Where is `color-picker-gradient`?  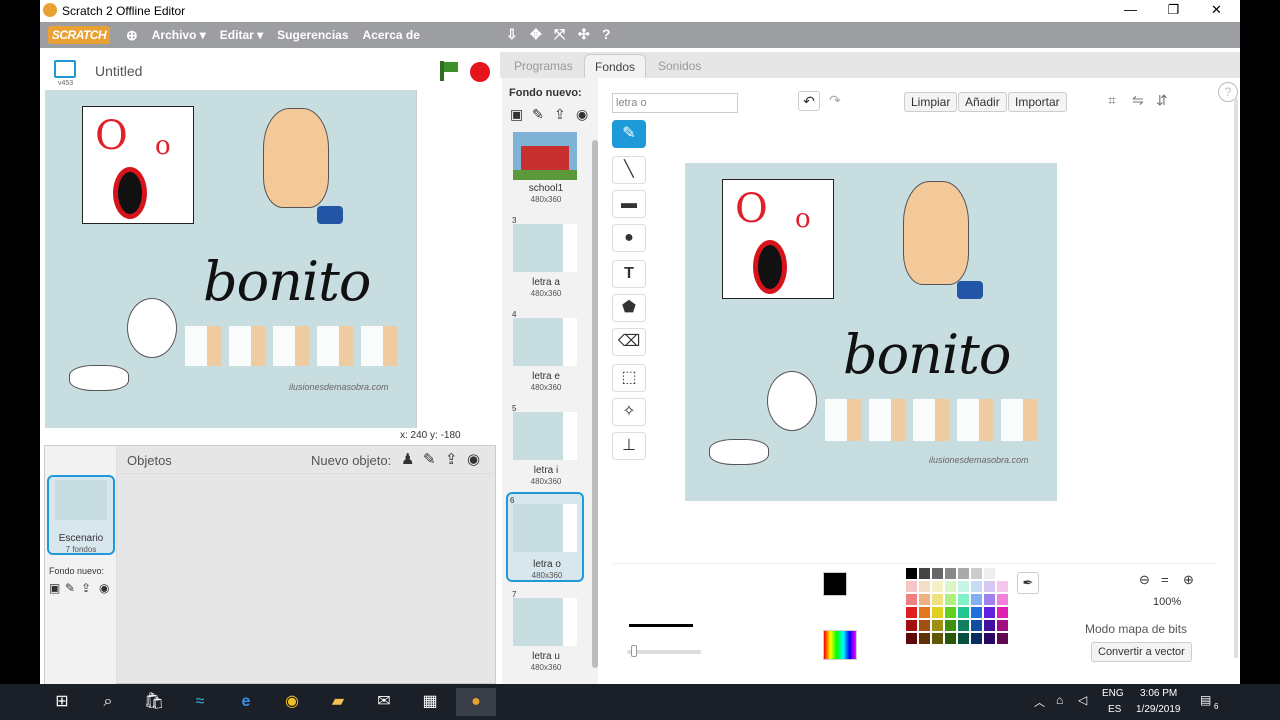 color-picker-gradient is located at coordinates (840, 645).